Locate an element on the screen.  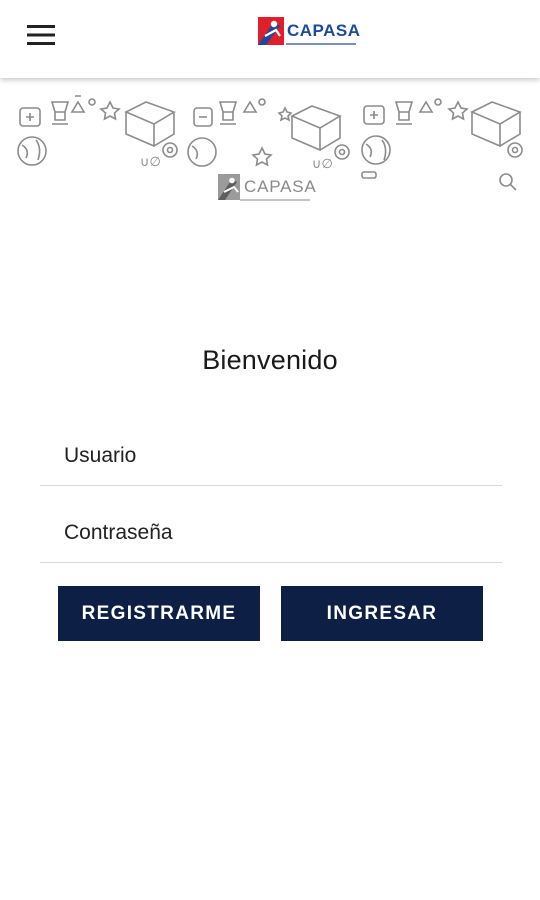
register-button: REGISTRARME is located at coordinates (159, 613).